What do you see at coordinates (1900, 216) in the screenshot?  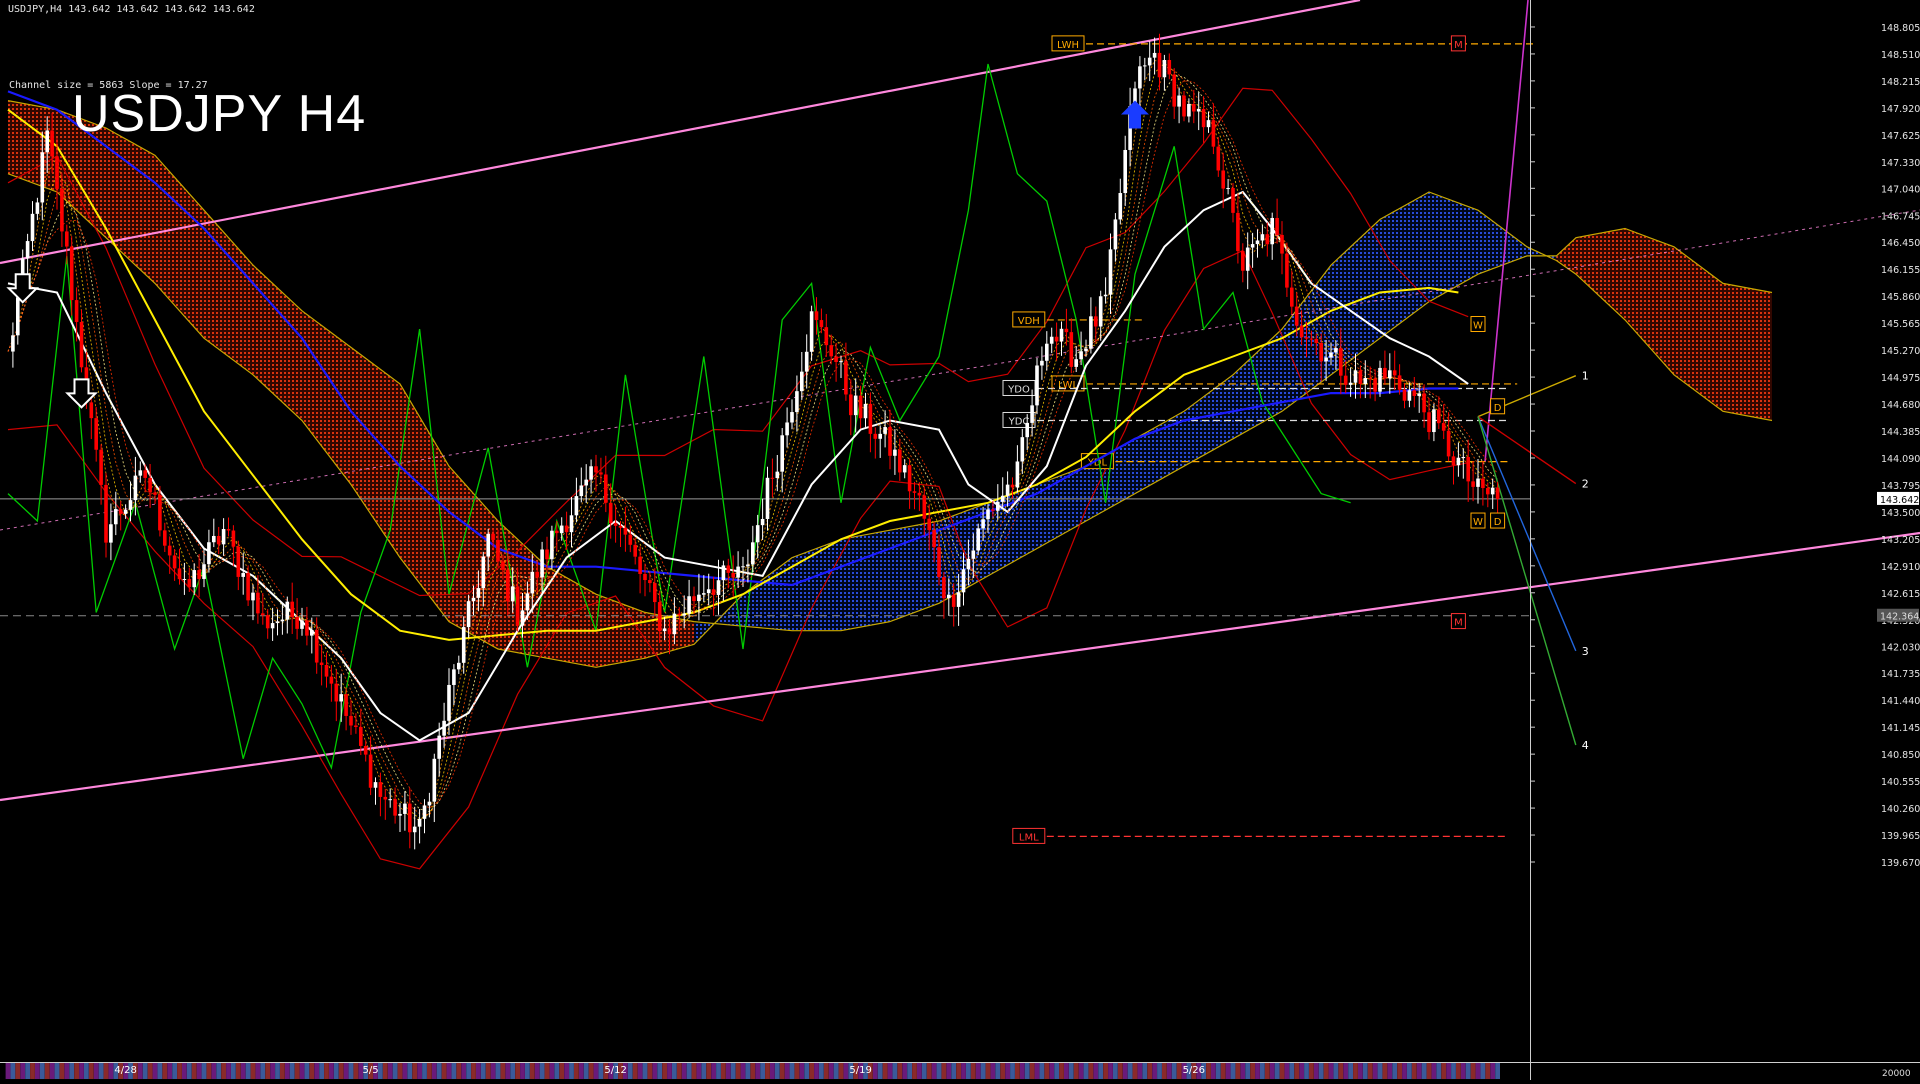 I see `price-tick-label: 146.745` at bounding box center [1900, 216].